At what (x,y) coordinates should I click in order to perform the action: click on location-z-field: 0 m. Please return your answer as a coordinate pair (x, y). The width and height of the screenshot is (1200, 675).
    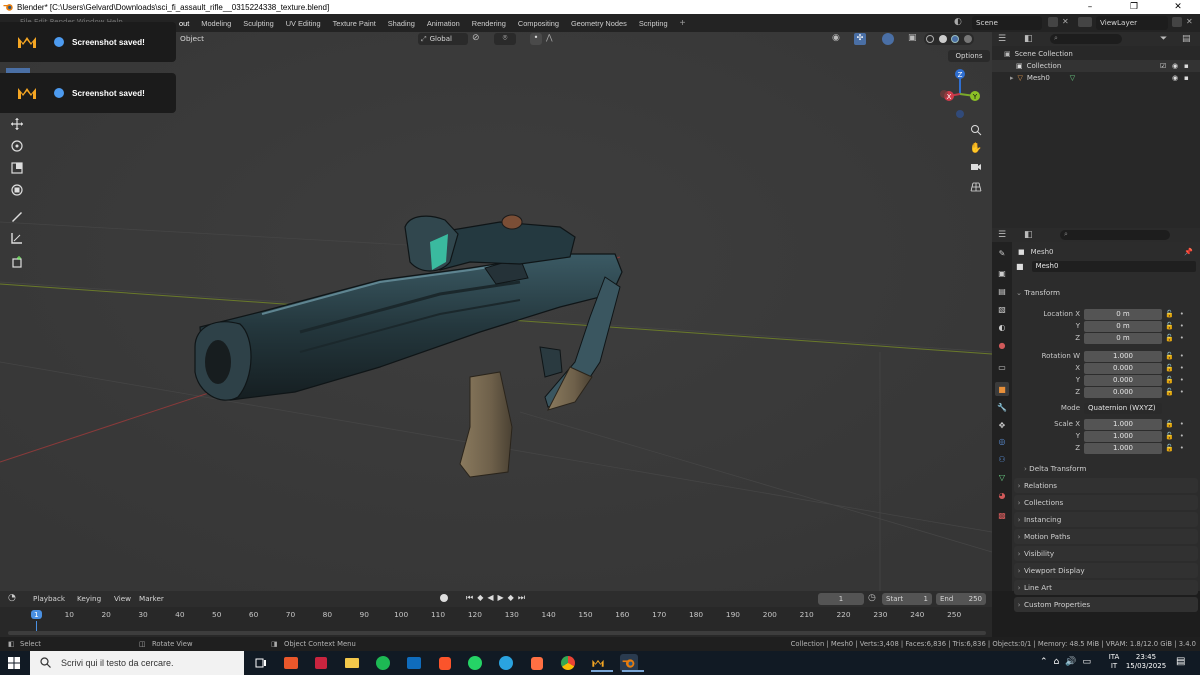
    Looking at the image, I should click on (1123, 338).